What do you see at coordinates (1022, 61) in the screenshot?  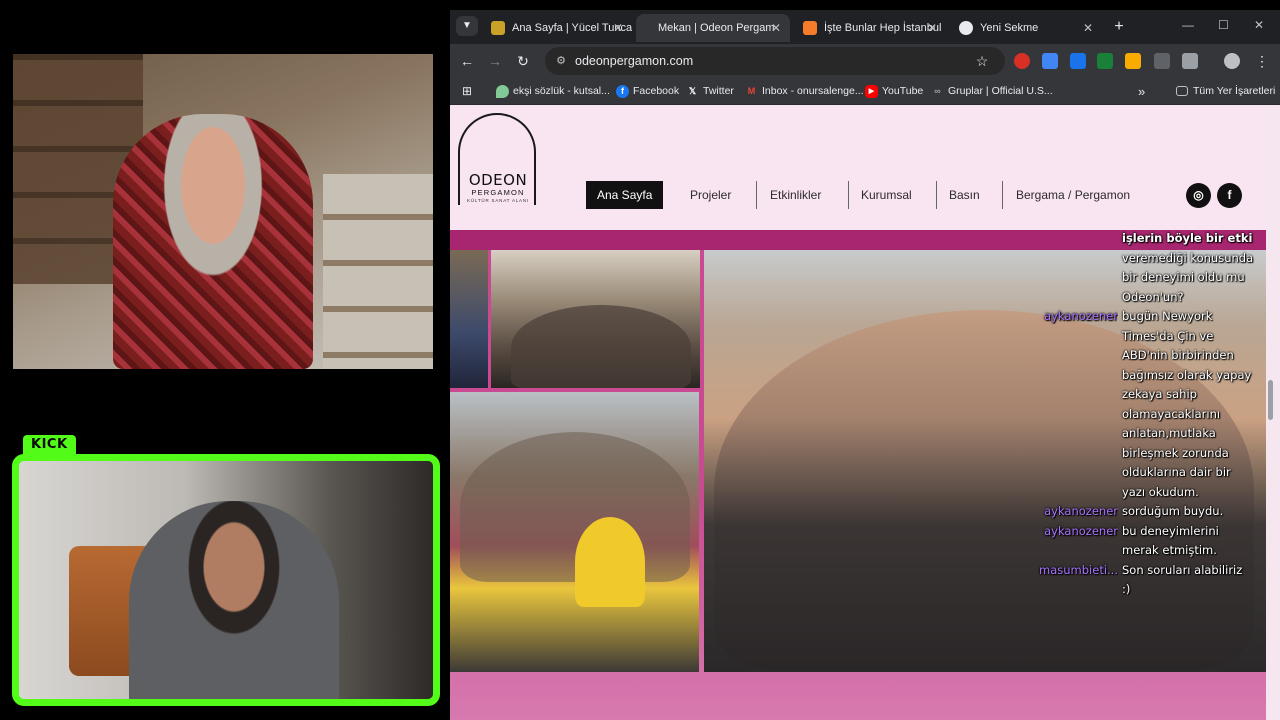 I see `extension-red-icon` at bounding box center [1022, 61].